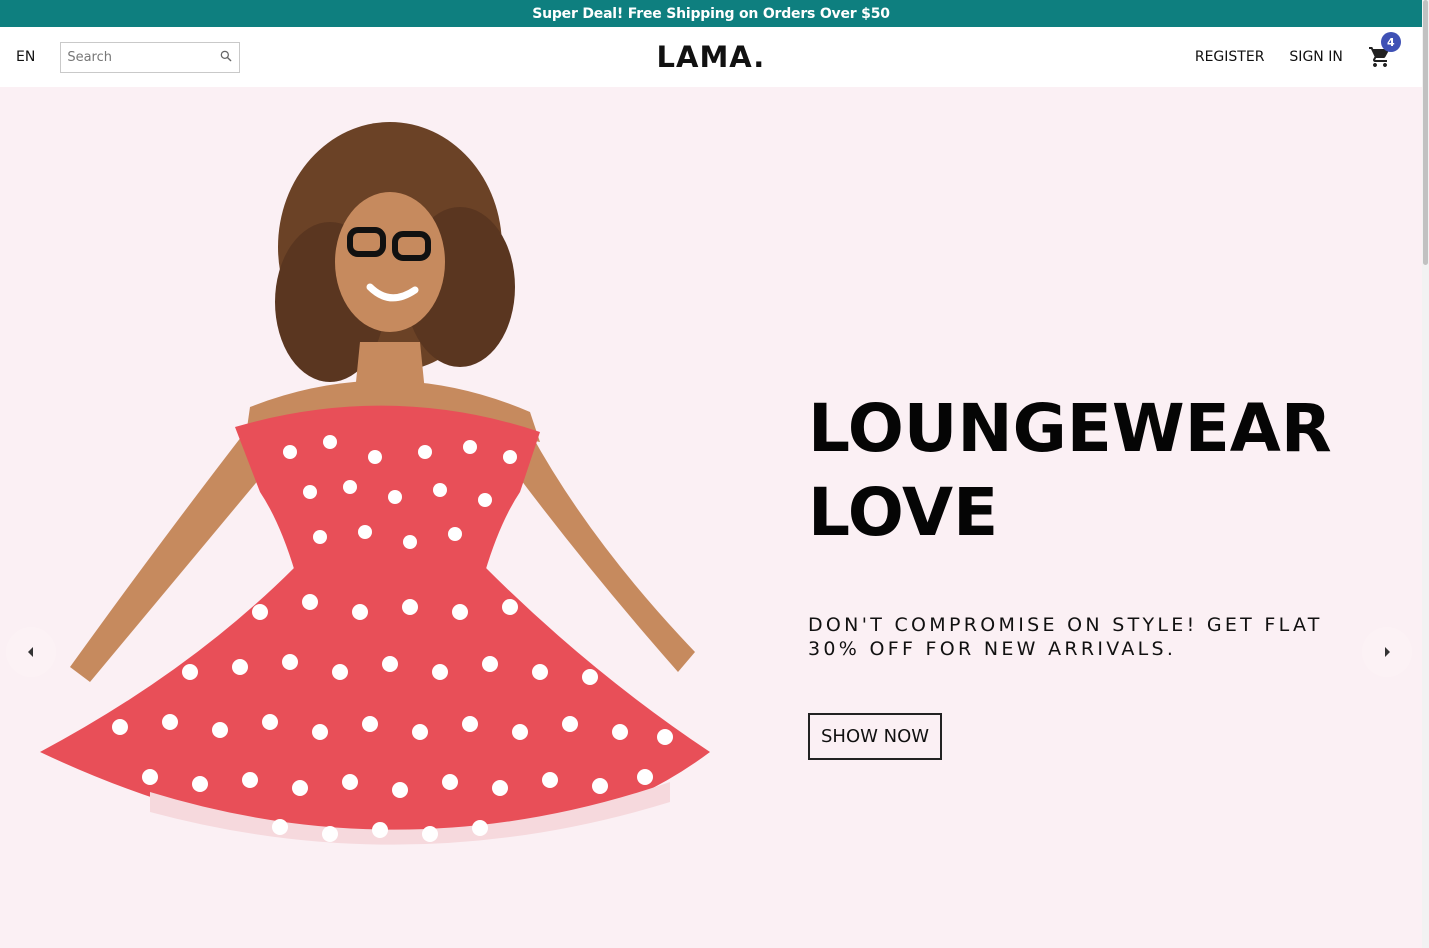 The height and width of the screenshot is (948, 1429). What do you see at coordinates (1425, 474) in the screenshot?
I see `scrollbar` at bounding box center [1425, 474].